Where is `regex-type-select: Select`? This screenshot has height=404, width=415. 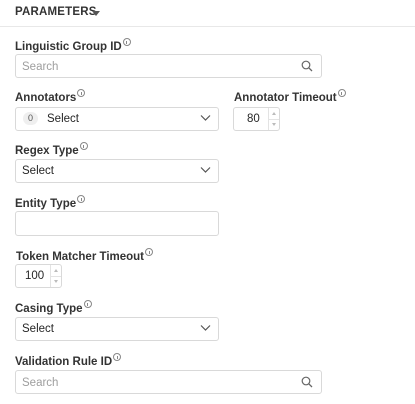 regex-type-select: Select is located at coordinates (117, 171).